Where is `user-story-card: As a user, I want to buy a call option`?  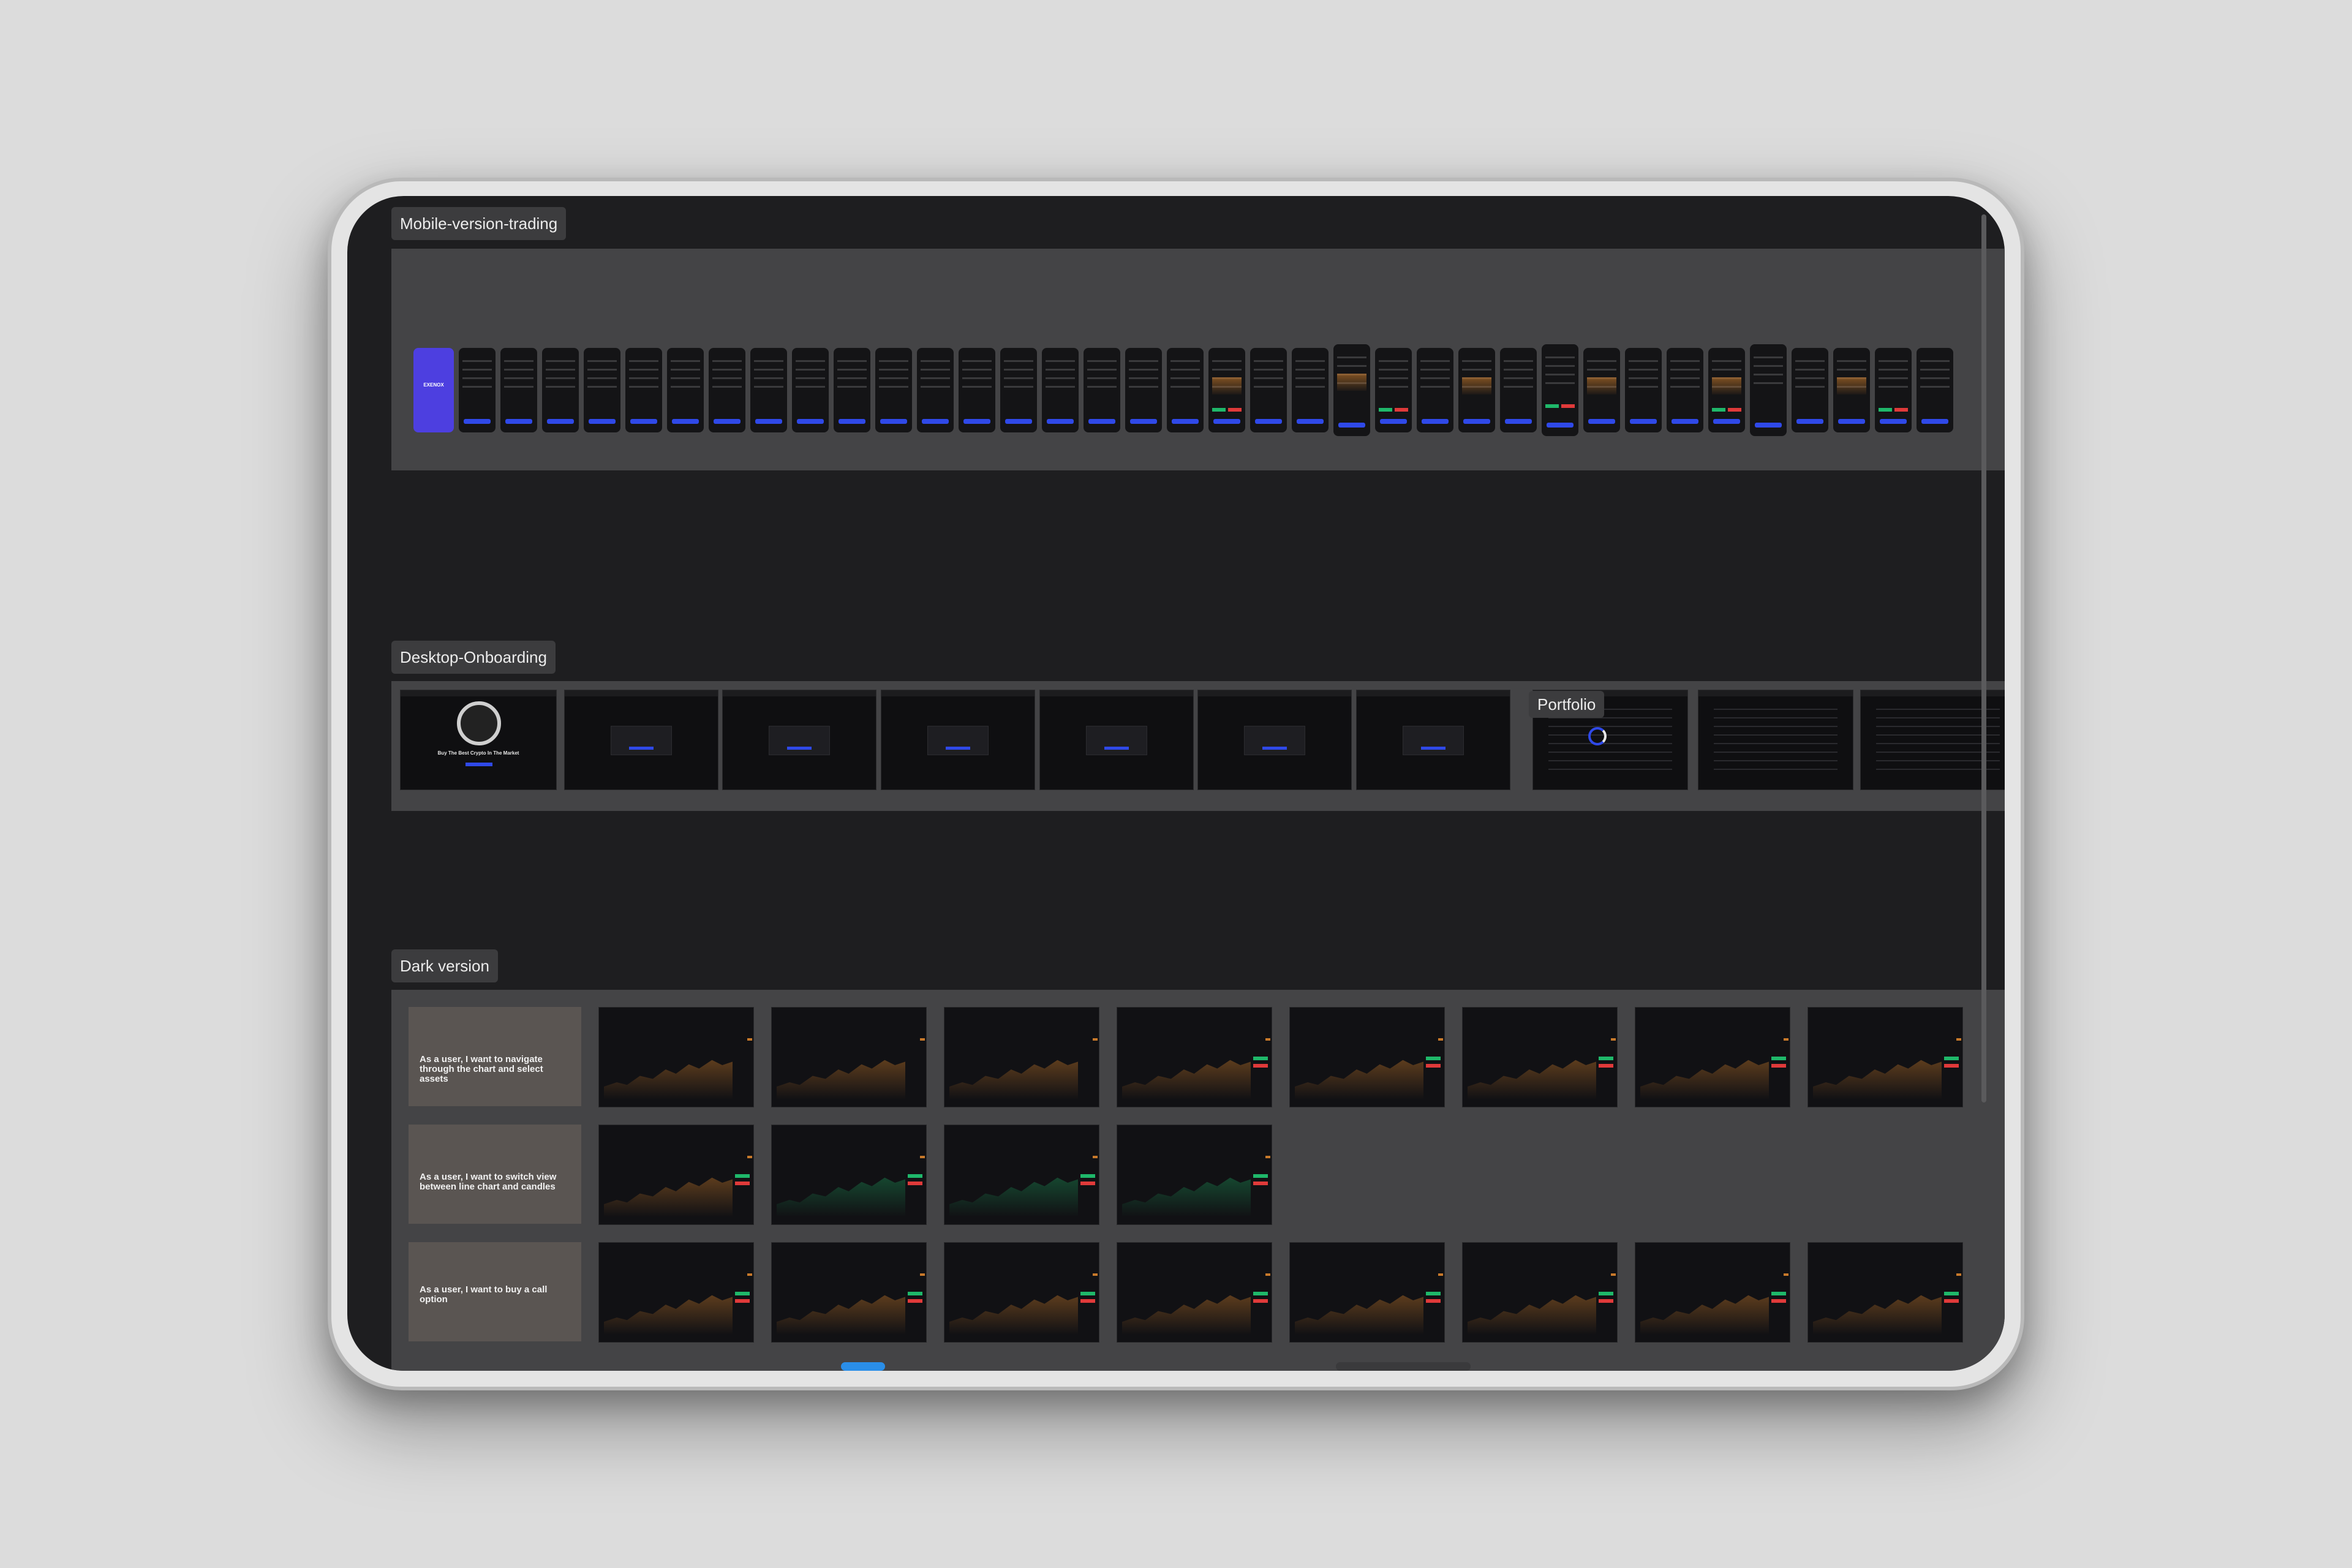
user-story-card: As a user, I want to buy a call option is located at coordinates (495, 1291).